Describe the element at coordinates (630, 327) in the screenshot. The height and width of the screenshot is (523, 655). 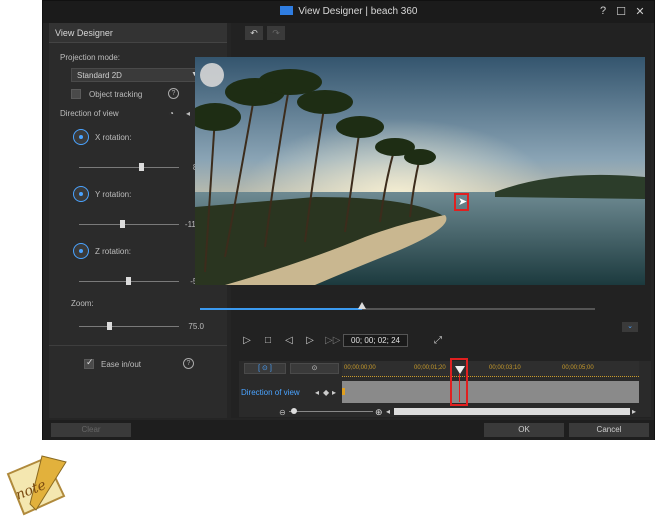
I see `expand-chevron-icon: ⌄` at that location.